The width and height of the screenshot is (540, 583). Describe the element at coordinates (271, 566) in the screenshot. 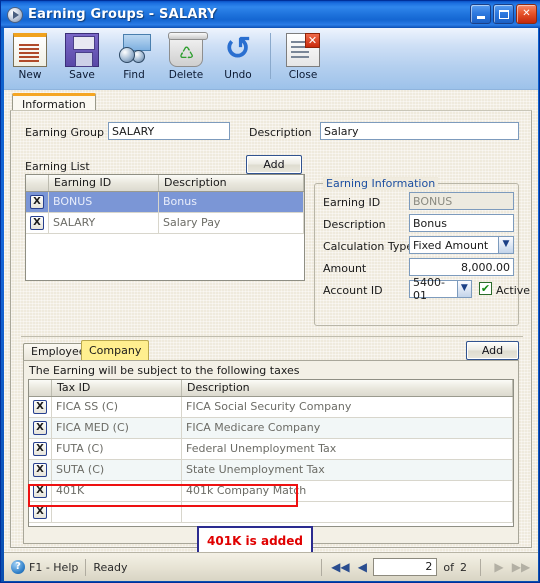

I see `status-bar: ? F1 - Help Ready ◀◀ ◀ 2 of 2 ▶ ▶▶` at that location.